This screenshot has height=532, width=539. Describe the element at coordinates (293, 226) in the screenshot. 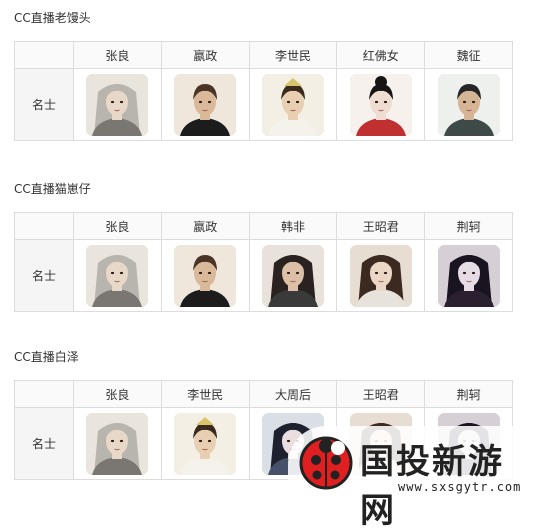

I see `character-name: 韩非` at that location.